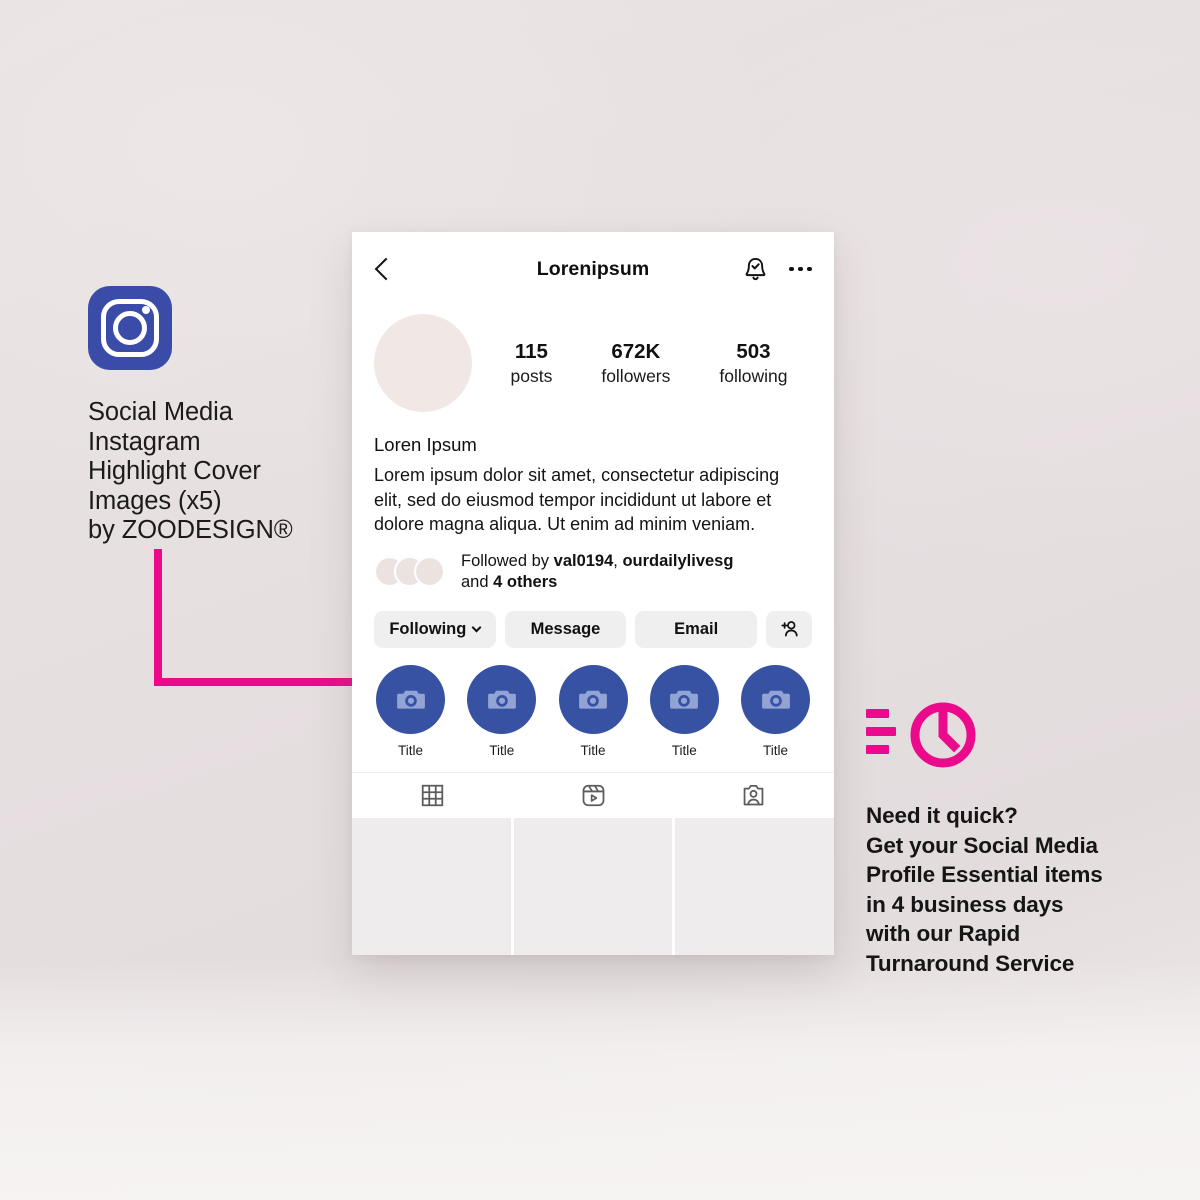 This screenshot has height=1200, width=1200. I want to click on highlight-item-2: Title, so click(501, 711).